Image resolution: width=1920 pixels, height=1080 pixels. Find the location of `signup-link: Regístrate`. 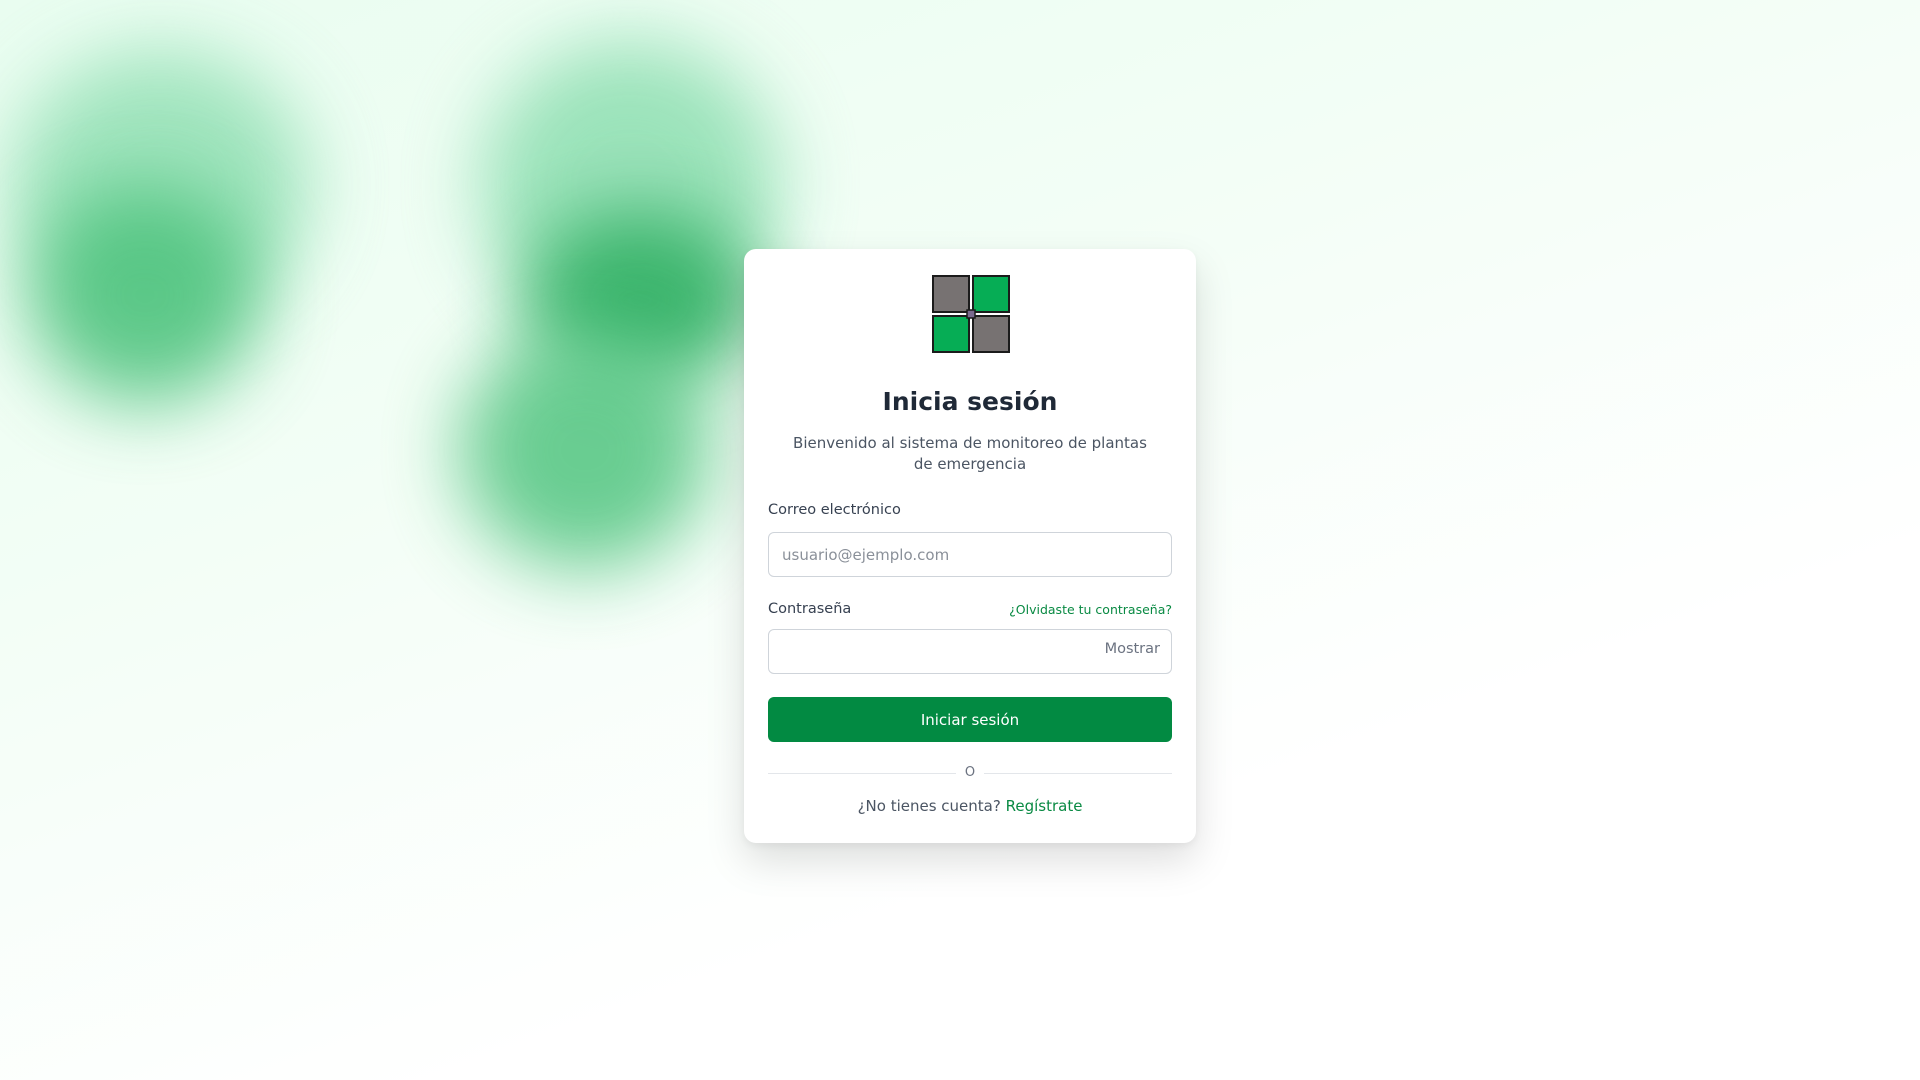

signup-link: Regístrate is located at coordinates (1044, 806).